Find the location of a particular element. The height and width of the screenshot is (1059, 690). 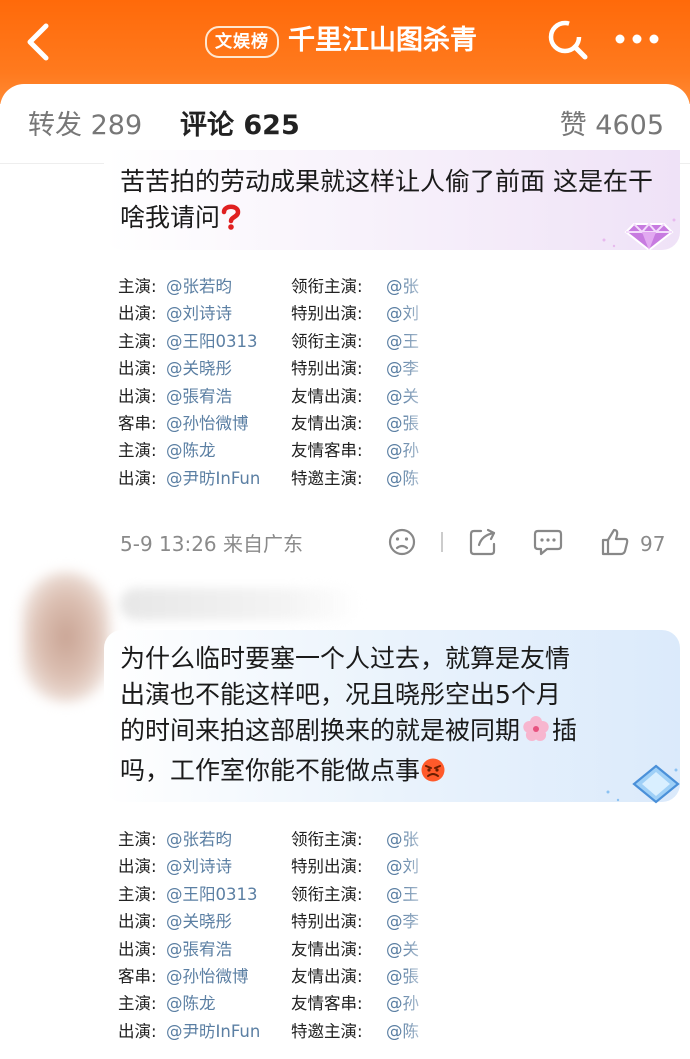

tab-comment: 评论 625 is located at coordinates (240, 126).